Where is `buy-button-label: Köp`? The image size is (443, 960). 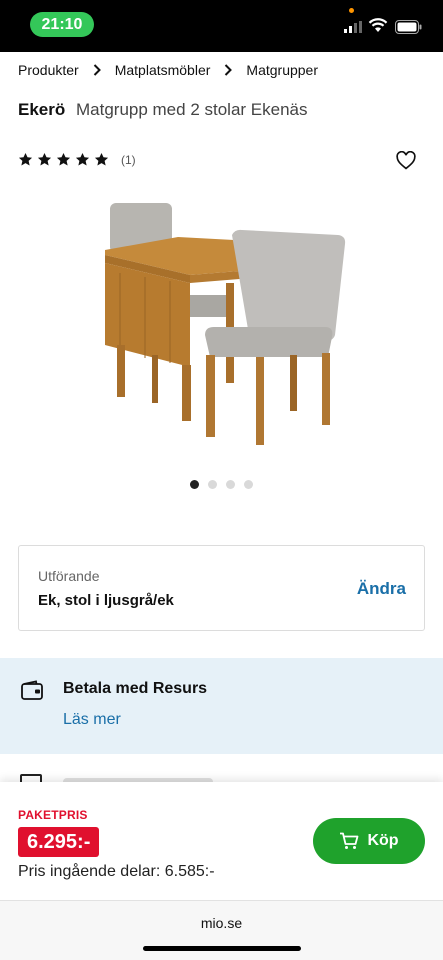 buy-button-label: Köp is located at coordinates (383, 840).